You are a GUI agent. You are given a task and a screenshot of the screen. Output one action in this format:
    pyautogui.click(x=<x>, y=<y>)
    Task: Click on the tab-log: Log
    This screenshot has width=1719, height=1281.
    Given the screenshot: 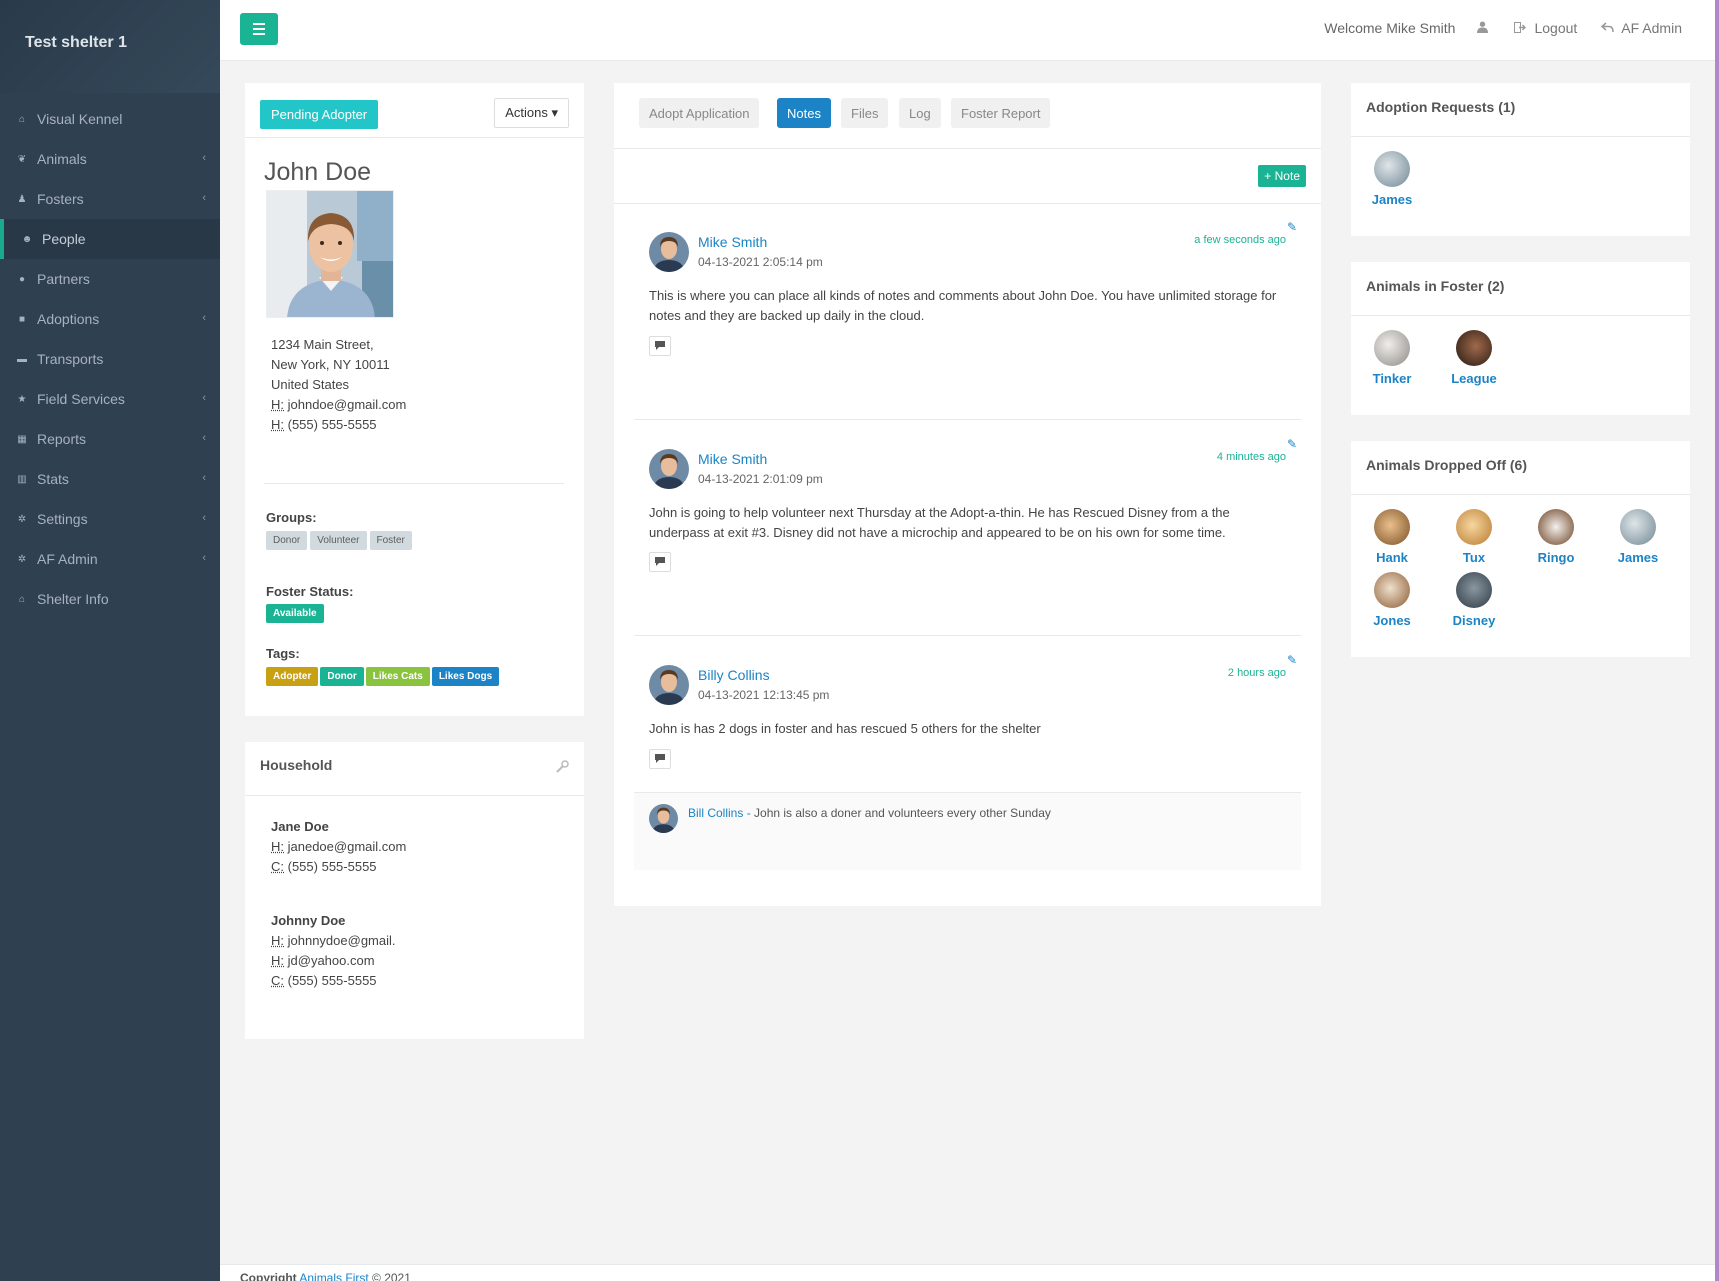 What is the action you would take?
    pyautogui.click(x=920, y=113)
    